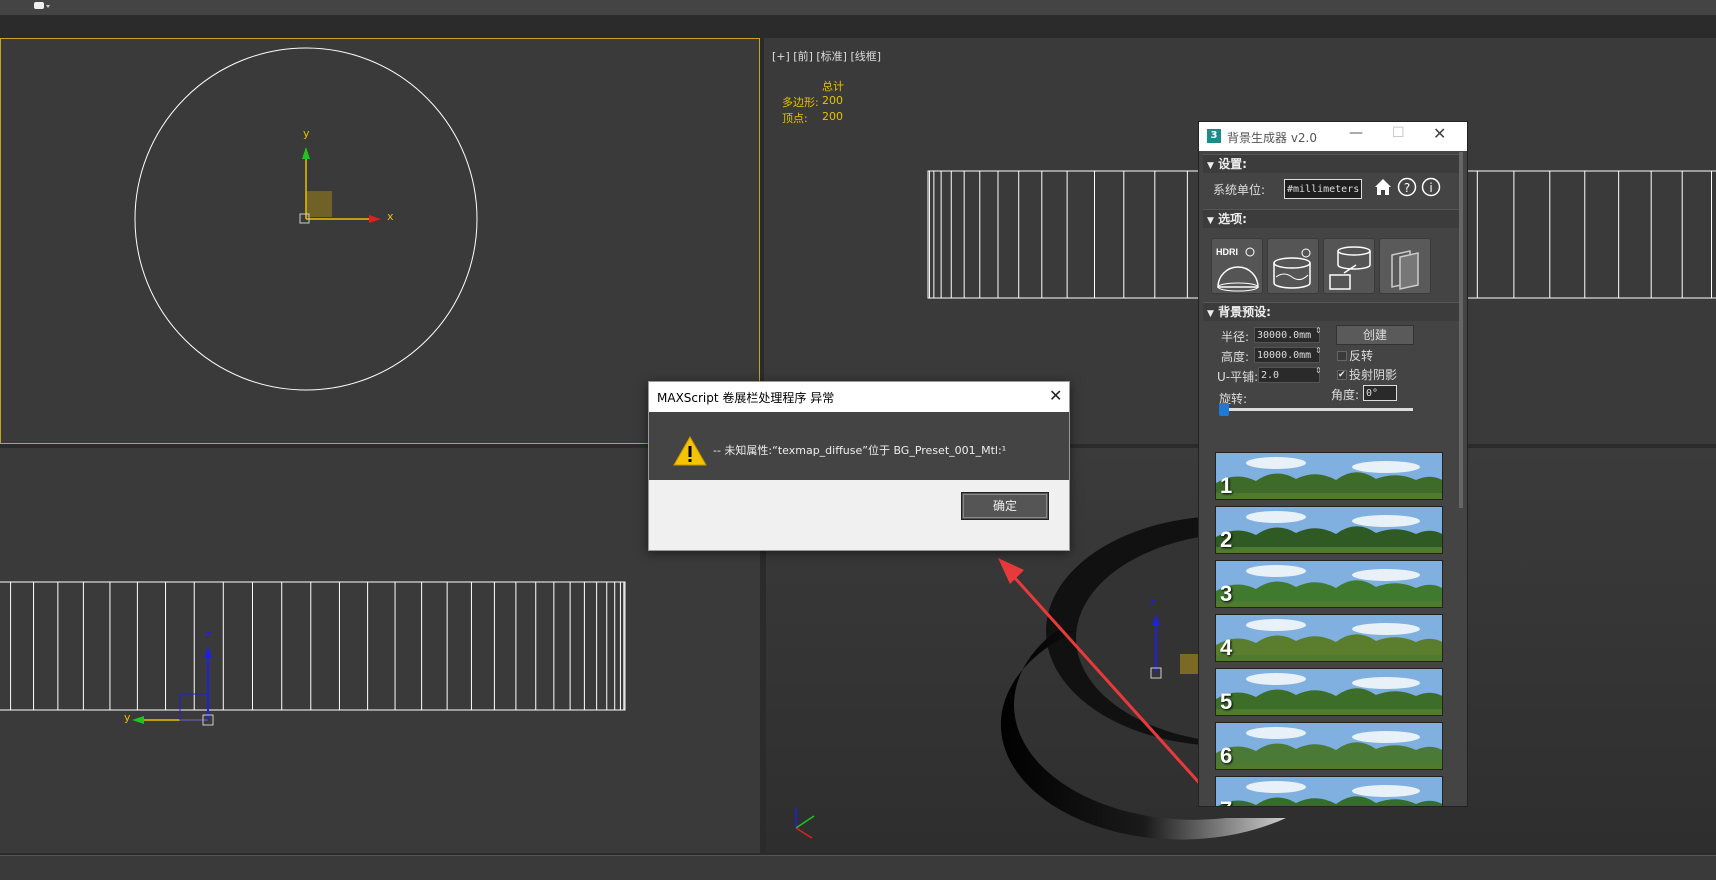  I want to click on rotate-slider-track, so click(1316, 409).